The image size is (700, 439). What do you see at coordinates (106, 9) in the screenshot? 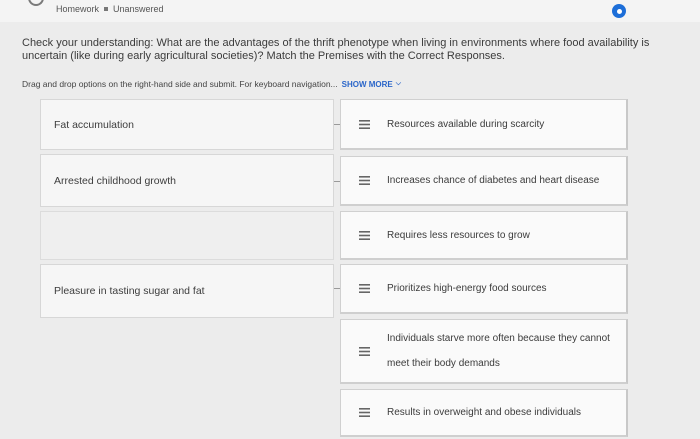
I see `separator-icon` at bounding box center [106, 9].